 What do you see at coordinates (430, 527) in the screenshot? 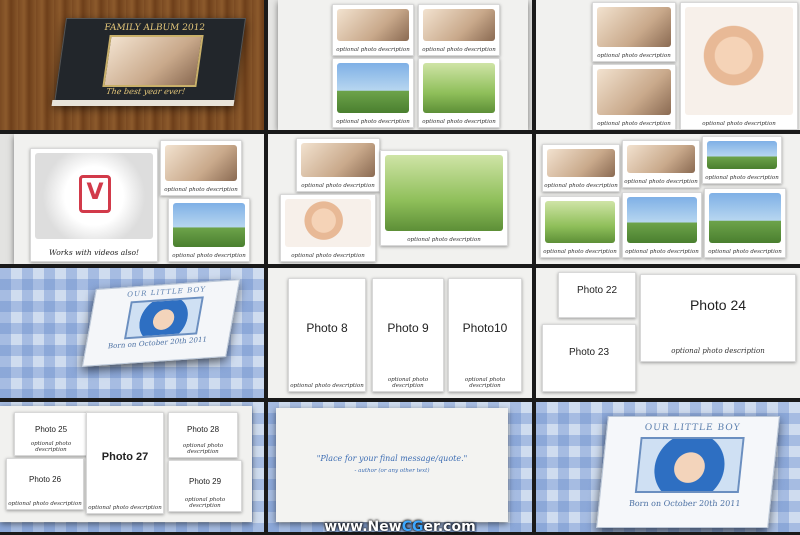
I see `watermark-brand-c: er` at bounding box center [430, 527].